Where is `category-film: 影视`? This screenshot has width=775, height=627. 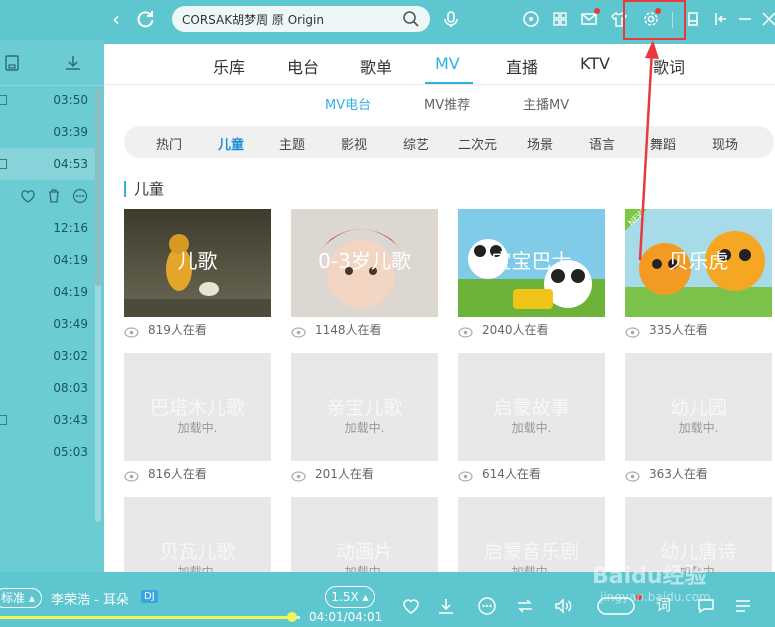
category-film: 影视 is located at coordinates (354, 143).